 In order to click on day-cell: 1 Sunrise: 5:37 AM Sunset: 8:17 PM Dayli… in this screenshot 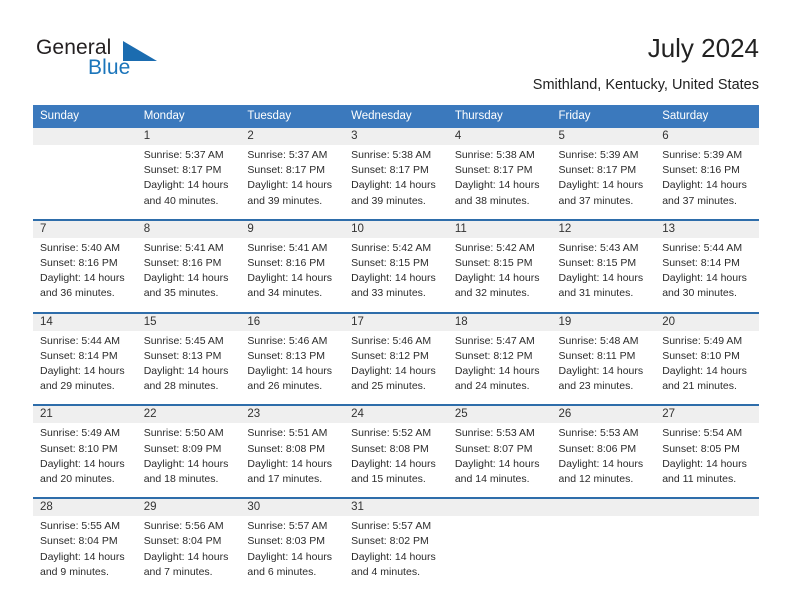, I will do `click(188, 174)`.